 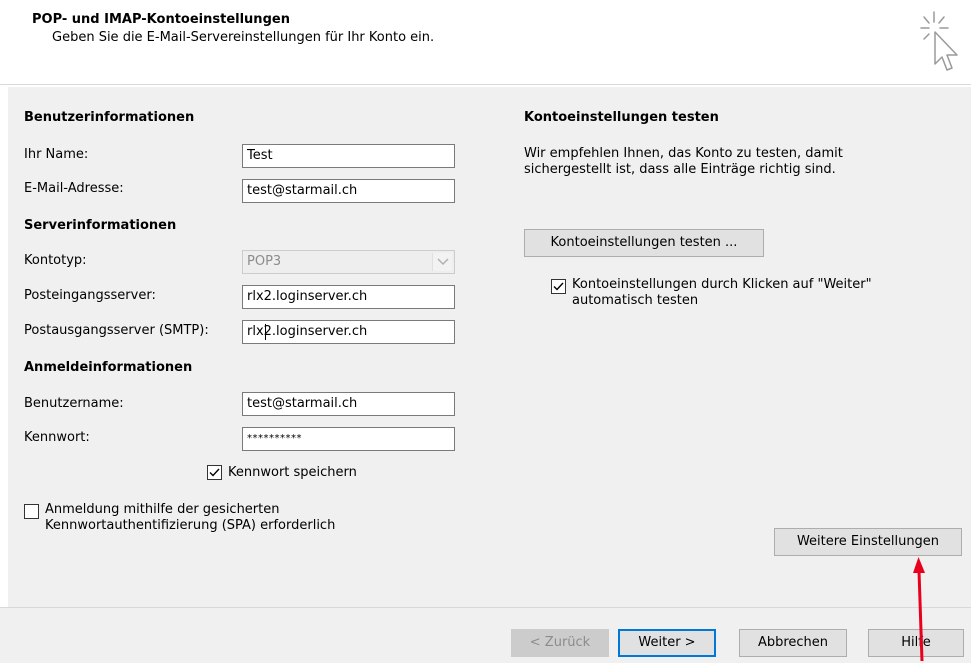 I want to click on name-label: Ihr Name:, so click(x=56, y=154).